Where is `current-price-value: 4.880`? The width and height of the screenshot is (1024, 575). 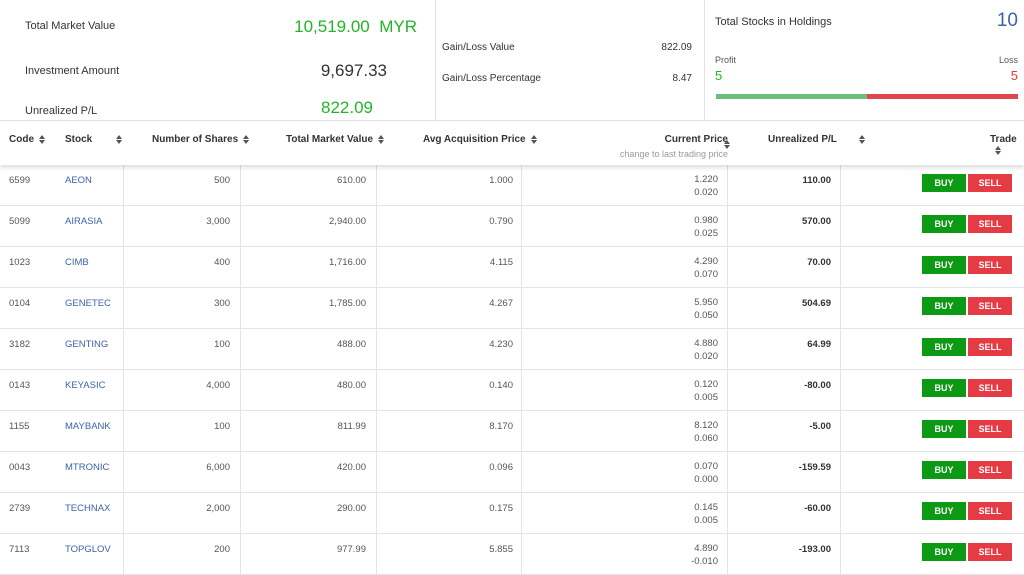 current-price-value: 4.880 is located at coordinates (706, 343).